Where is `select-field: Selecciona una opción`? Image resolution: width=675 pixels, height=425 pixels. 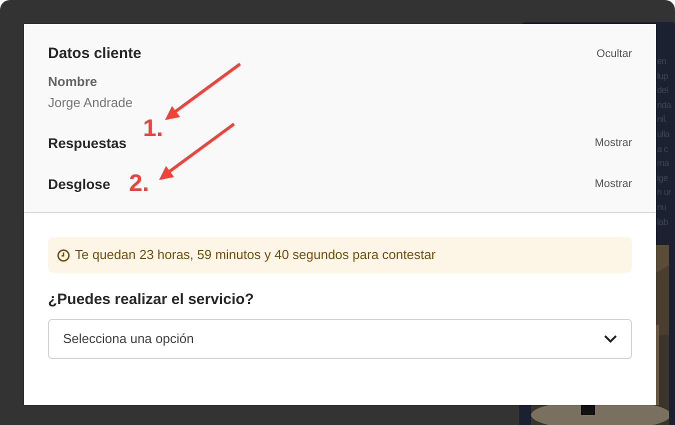 select-field: Selecciona una opción is located at coordinates (340, 338).